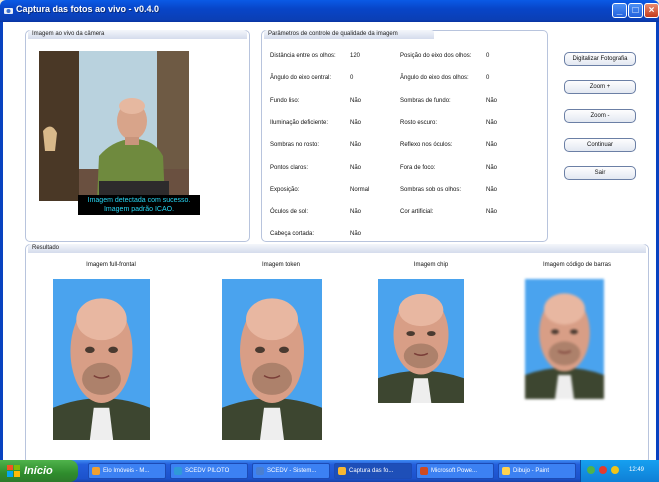 The height and width of the screenshot is (482, 659). What do you see at coordinates (431, 265) in the screenshot?
I see `label-chip: Imagem chip` at bounding box center [431, 265].